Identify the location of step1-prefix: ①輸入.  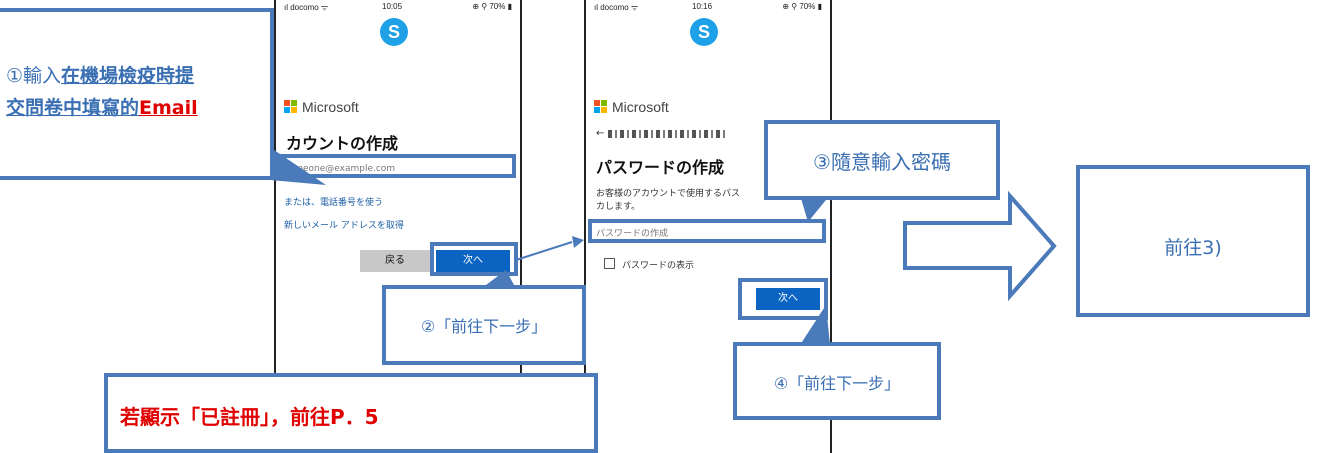
(34, 76).